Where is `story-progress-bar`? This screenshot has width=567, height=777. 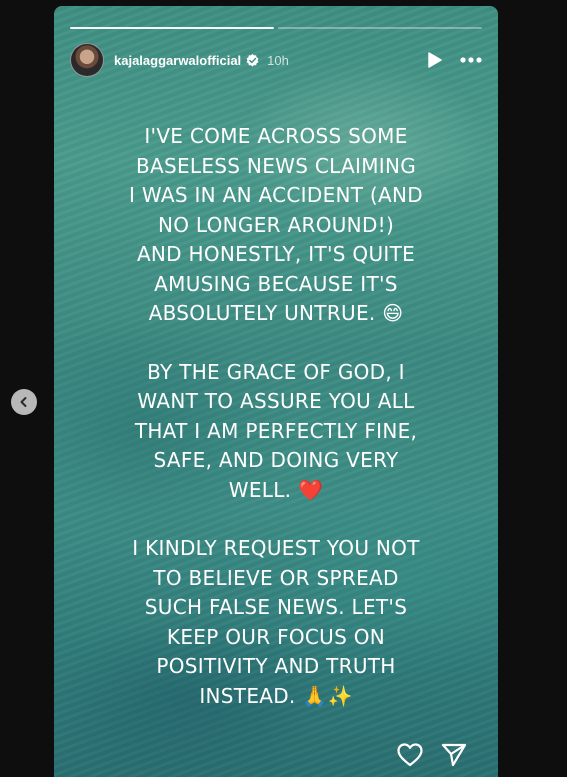
story-progress-bar is located at coordinates (276, 28).